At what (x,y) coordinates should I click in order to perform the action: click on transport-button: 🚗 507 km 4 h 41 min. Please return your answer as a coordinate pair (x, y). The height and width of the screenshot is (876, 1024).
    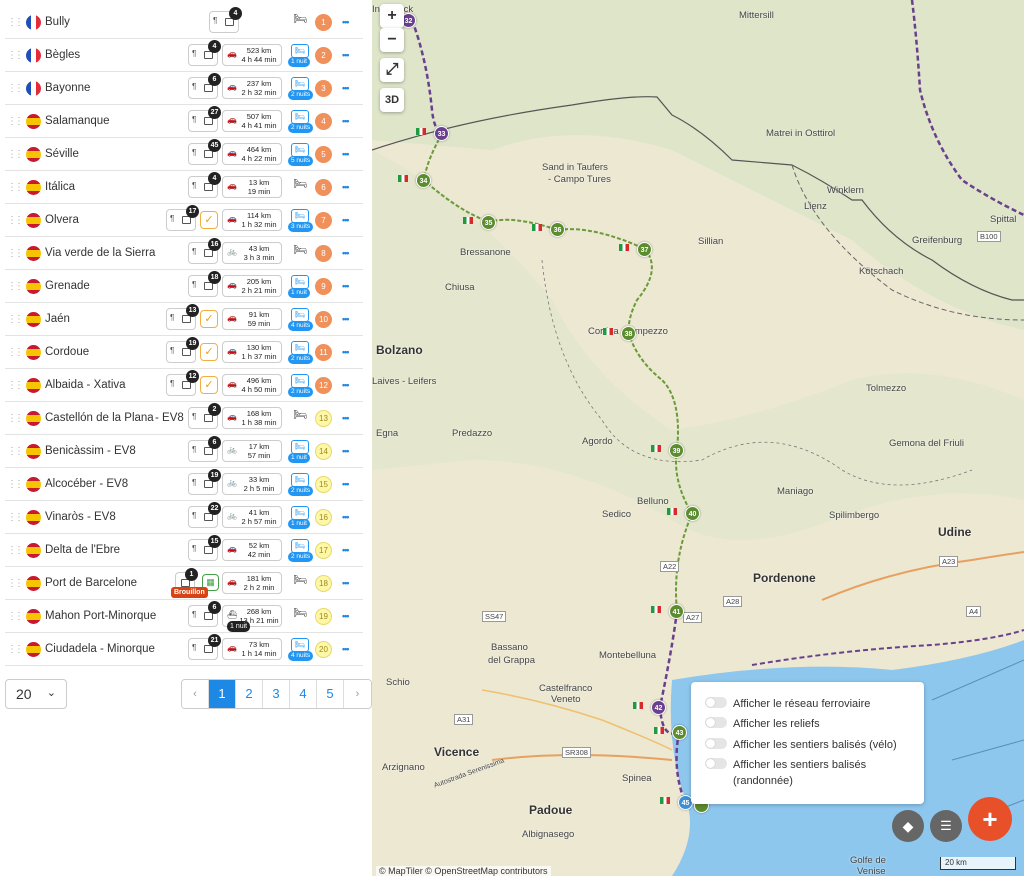
    Looking at the image, I should click on (252, 121).